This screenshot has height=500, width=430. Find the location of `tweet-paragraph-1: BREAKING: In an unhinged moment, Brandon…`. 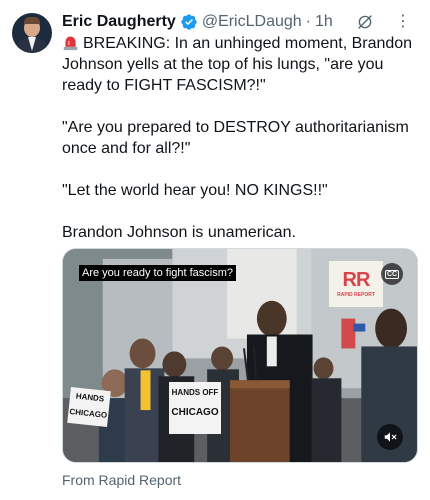

tweet-paragraph-1: BREAKING: In an unhinged moment, Brandon… is located at coordinates (243, 64).